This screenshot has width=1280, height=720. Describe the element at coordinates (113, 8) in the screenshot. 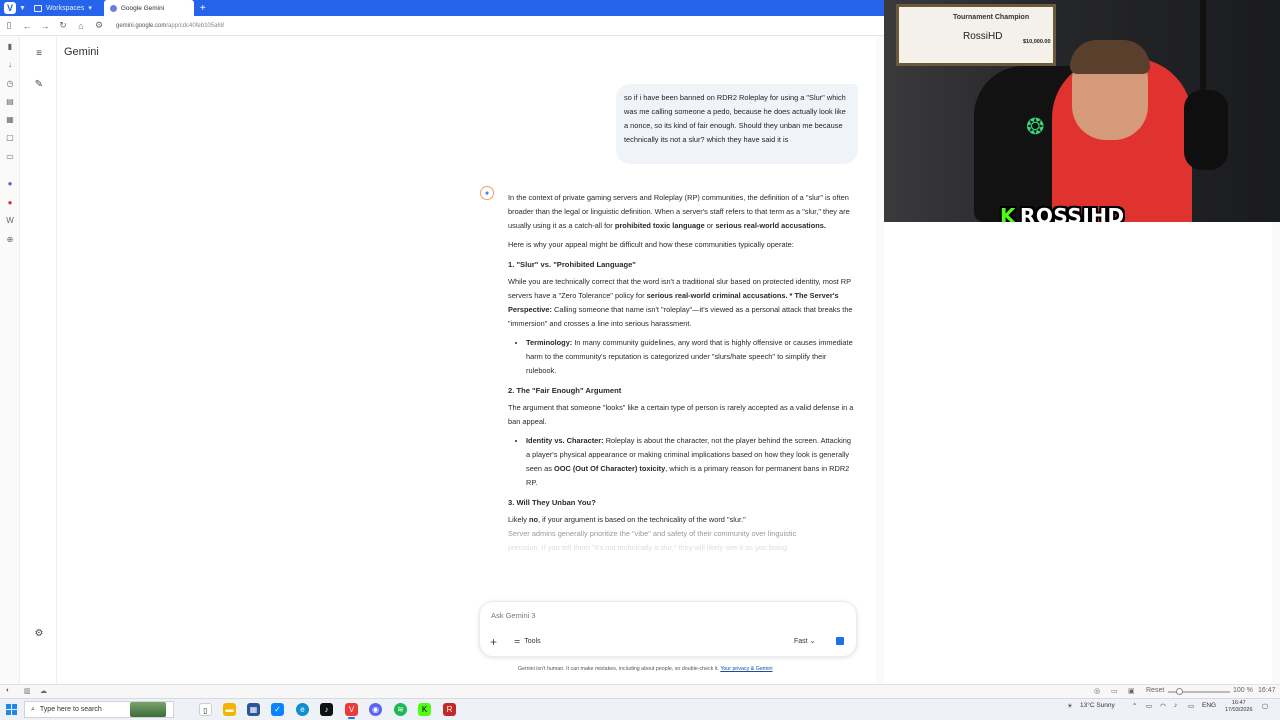

I see `gemini-favicon-icon` at that location.